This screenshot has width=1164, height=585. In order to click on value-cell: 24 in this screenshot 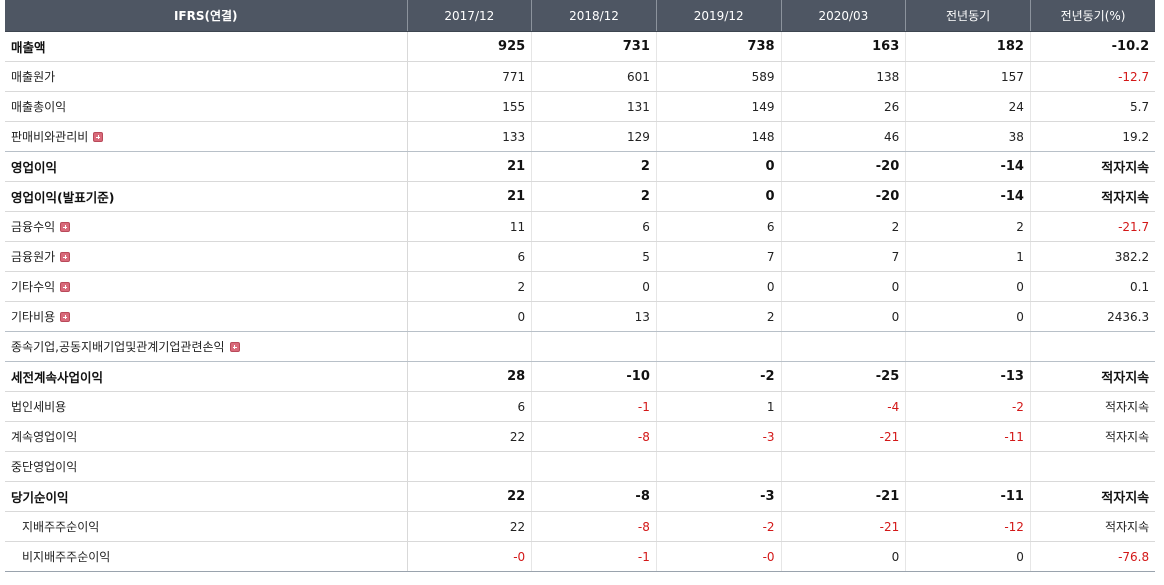, I will do `click(968, 106)`.